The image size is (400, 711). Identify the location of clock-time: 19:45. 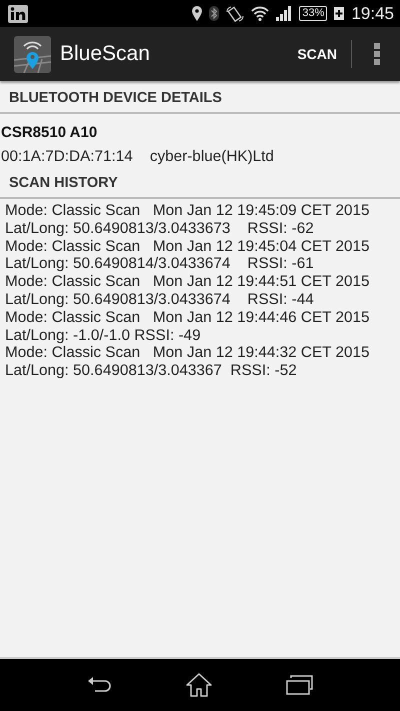
(372, 13).